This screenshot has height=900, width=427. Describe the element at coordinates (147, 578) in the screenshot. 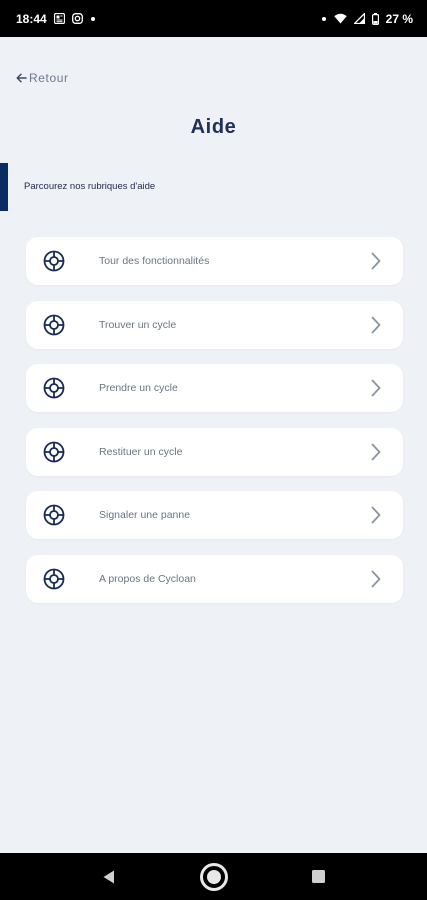

I see `help-topic-label: A propos de Cycloan` at that location.